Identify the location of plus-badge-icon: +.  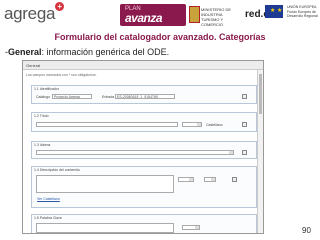
(59, 6).